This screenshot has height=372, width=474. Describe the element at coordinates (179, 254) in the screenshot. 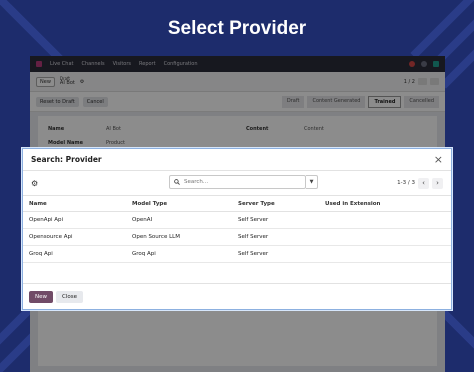

I see `cell-model-type: Groq Api` at that location.